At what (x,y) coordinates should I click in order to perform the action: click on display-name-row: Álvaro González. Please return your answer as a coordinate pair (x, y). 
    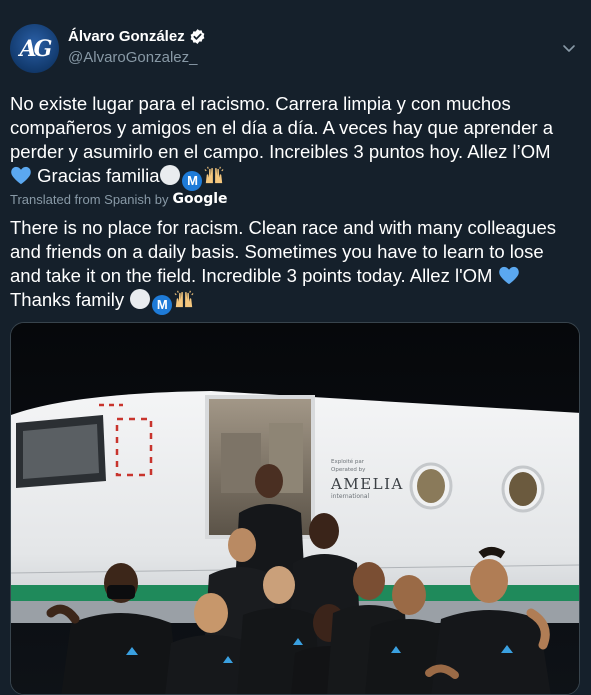
    Looking at the image, I should click on (137, 36).